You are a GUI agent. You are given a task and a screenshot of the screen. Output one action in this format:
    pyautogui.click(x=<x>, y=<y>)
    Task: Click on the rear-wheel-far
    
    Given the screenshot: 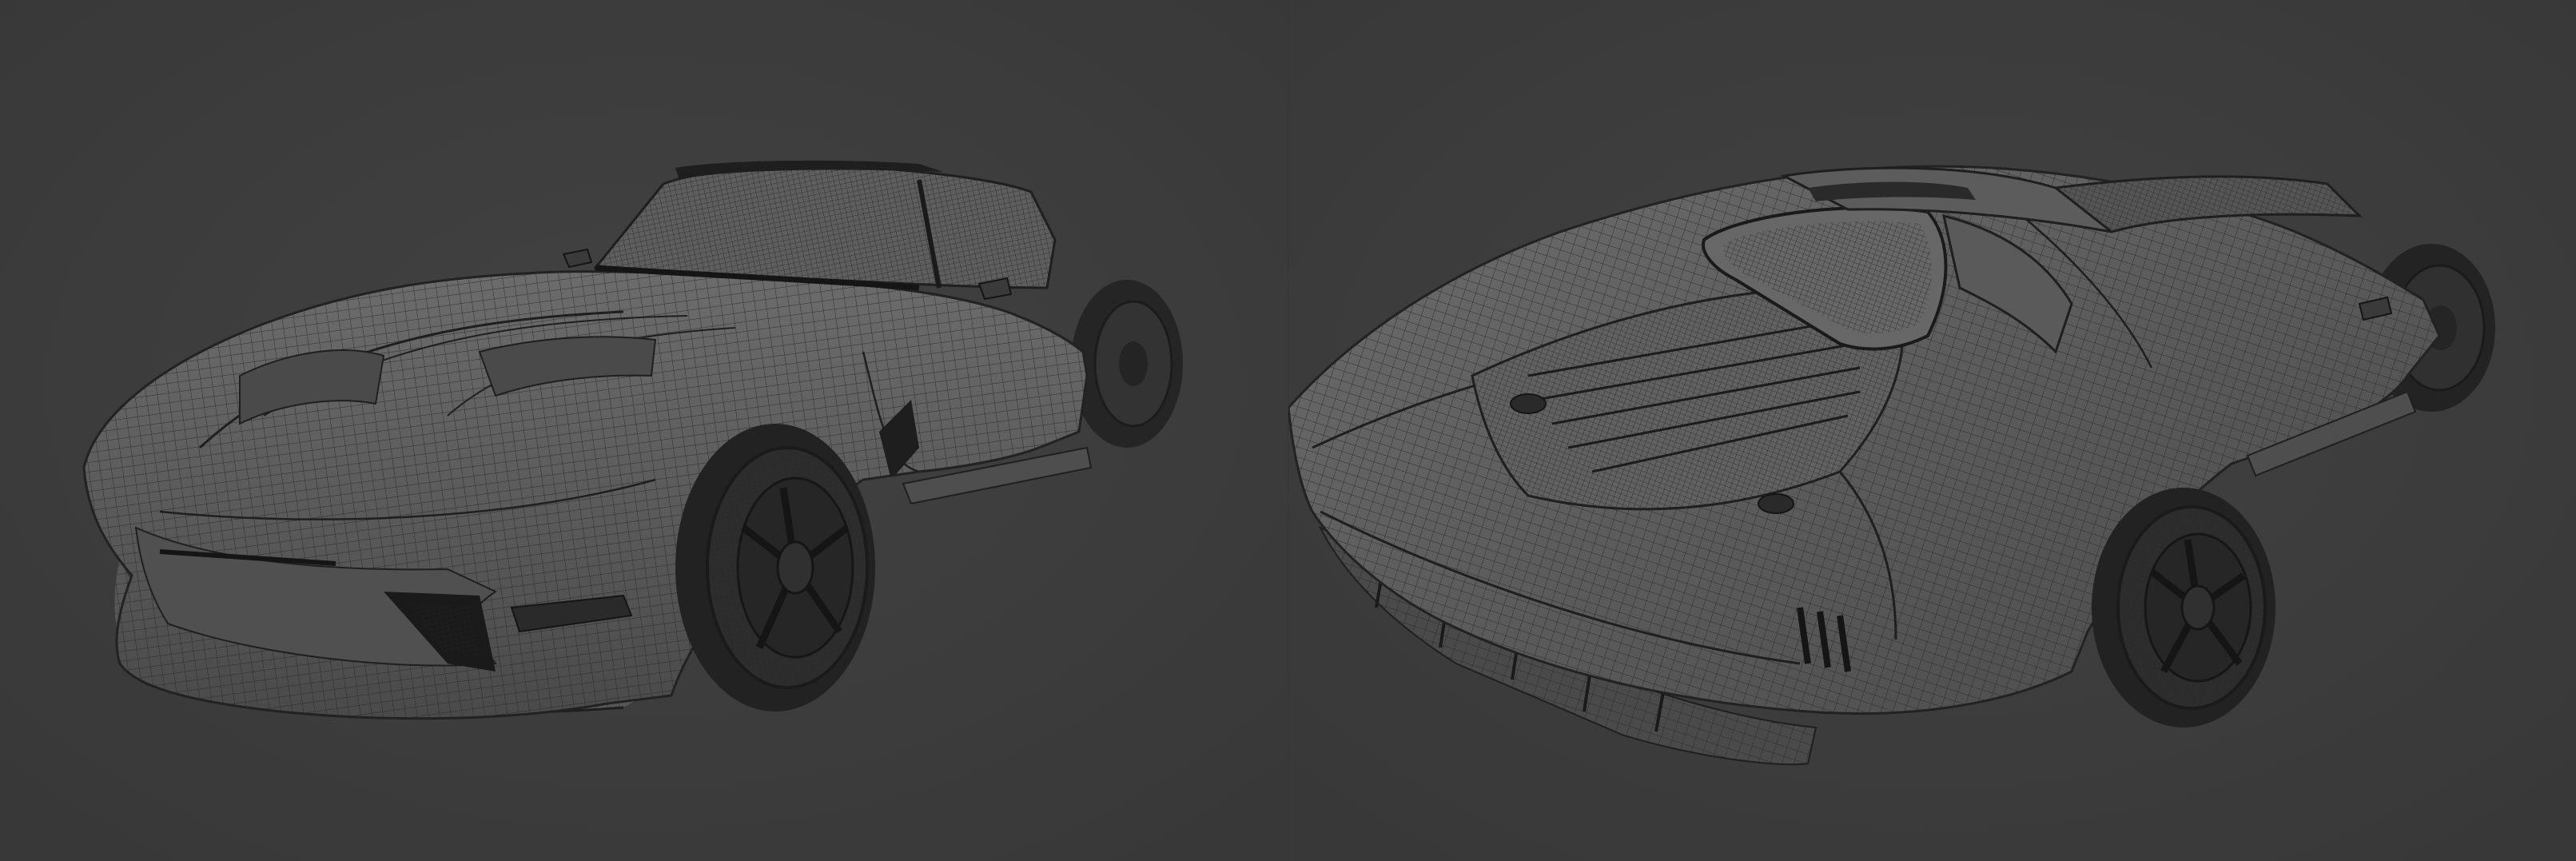 What is the action you would take?
    pyautogui.click(x=1127, y=364)
    